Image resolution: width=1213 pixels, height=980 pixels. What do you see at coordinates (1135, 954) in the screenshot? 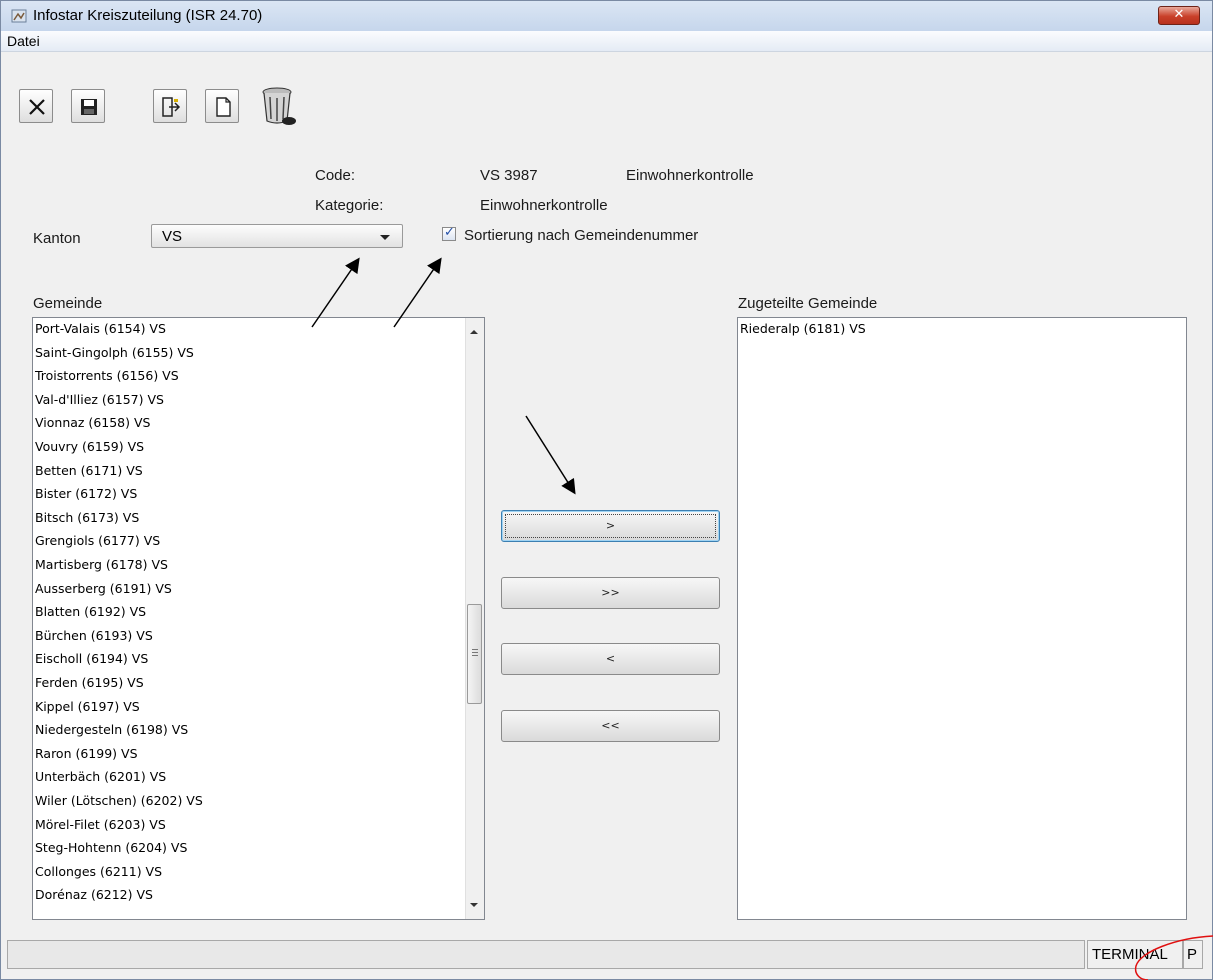
I see `status-terminal: TERMINAL` at bounding box center [1135, 954].